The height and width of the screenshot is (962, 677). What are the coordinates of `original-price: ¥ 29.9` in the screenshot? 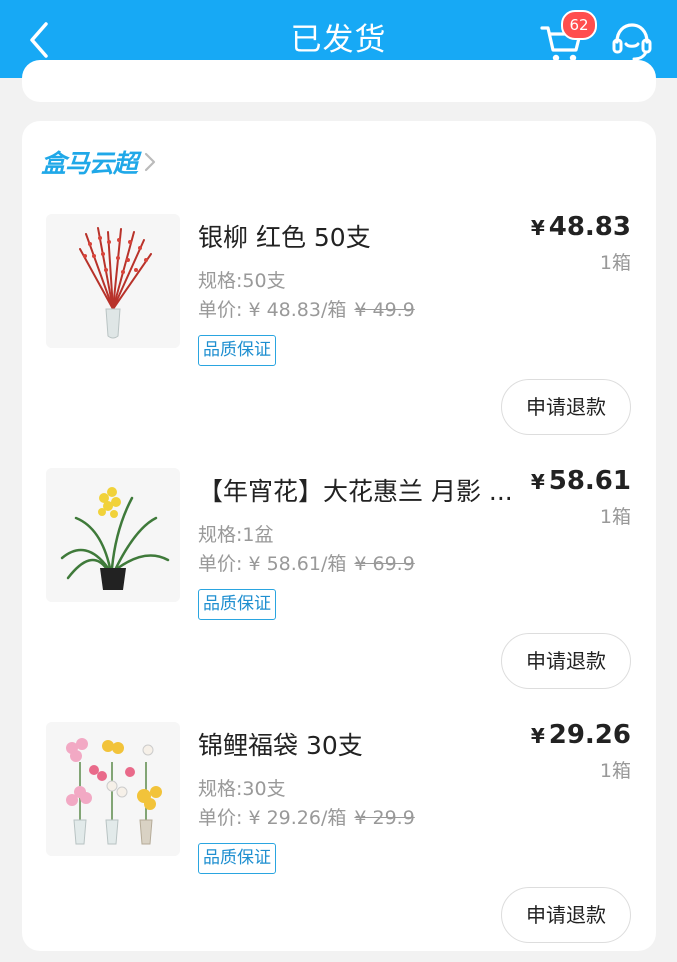 It's located at (384, 818).